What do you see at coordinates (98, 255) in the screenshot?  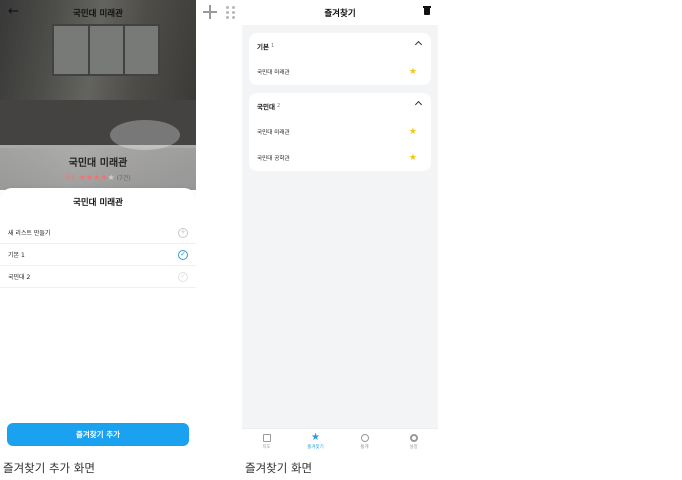 I see `list-row-default: 기본 1 ✓` at bounding box center [98, 255].